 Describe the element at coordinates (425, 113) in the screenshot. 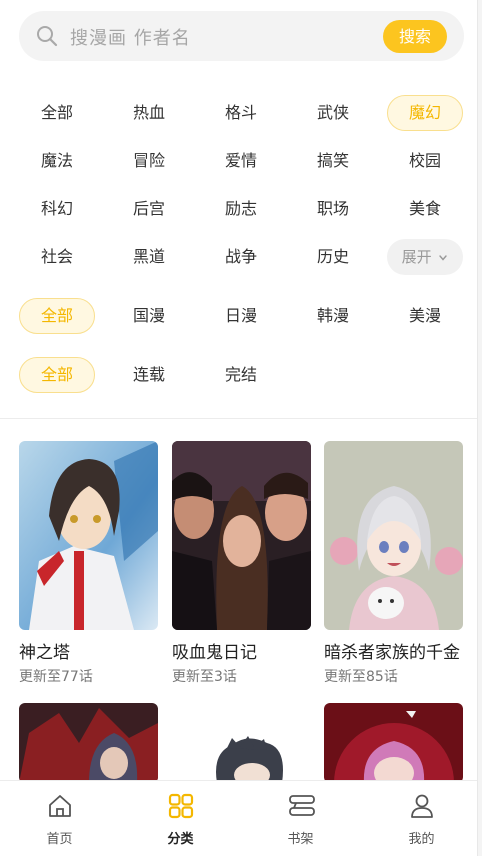

I see `genre-chip-active: 魔幻` at that location.